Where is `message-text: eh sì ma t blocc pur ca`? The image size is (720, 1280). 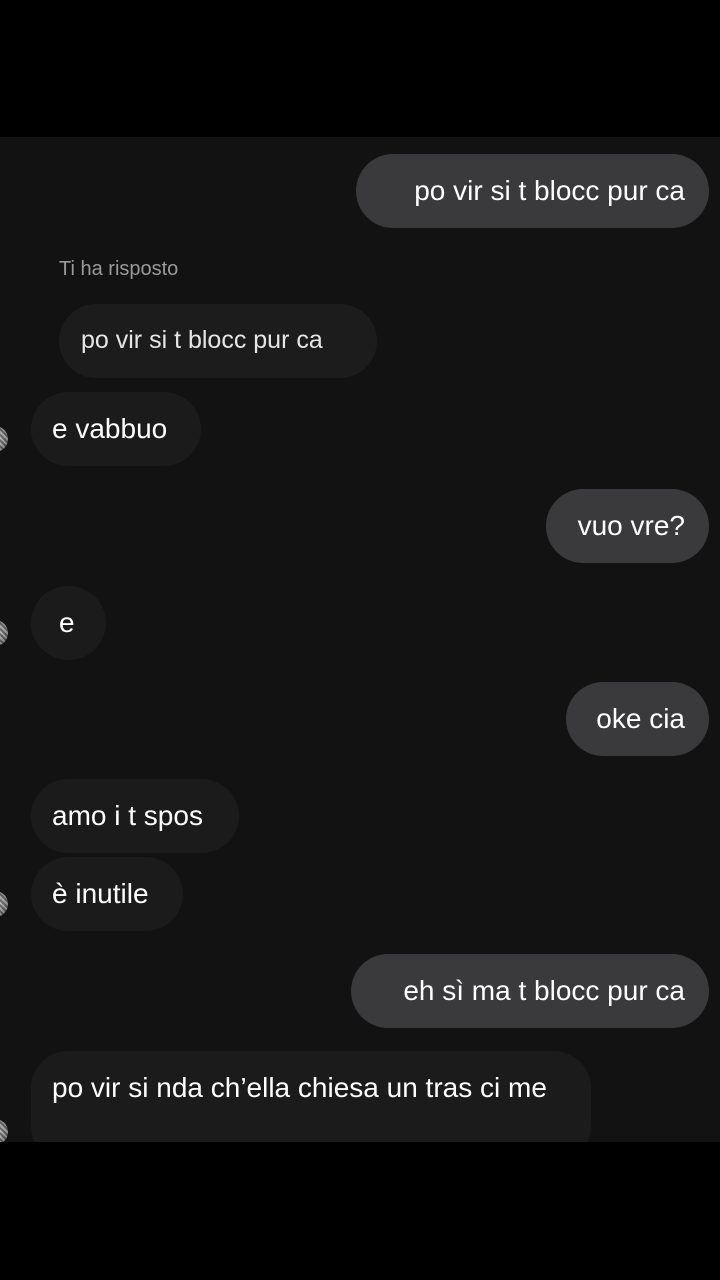
message-text: eh sì ma t blocc pur ca is located at coordinates (544, 990).